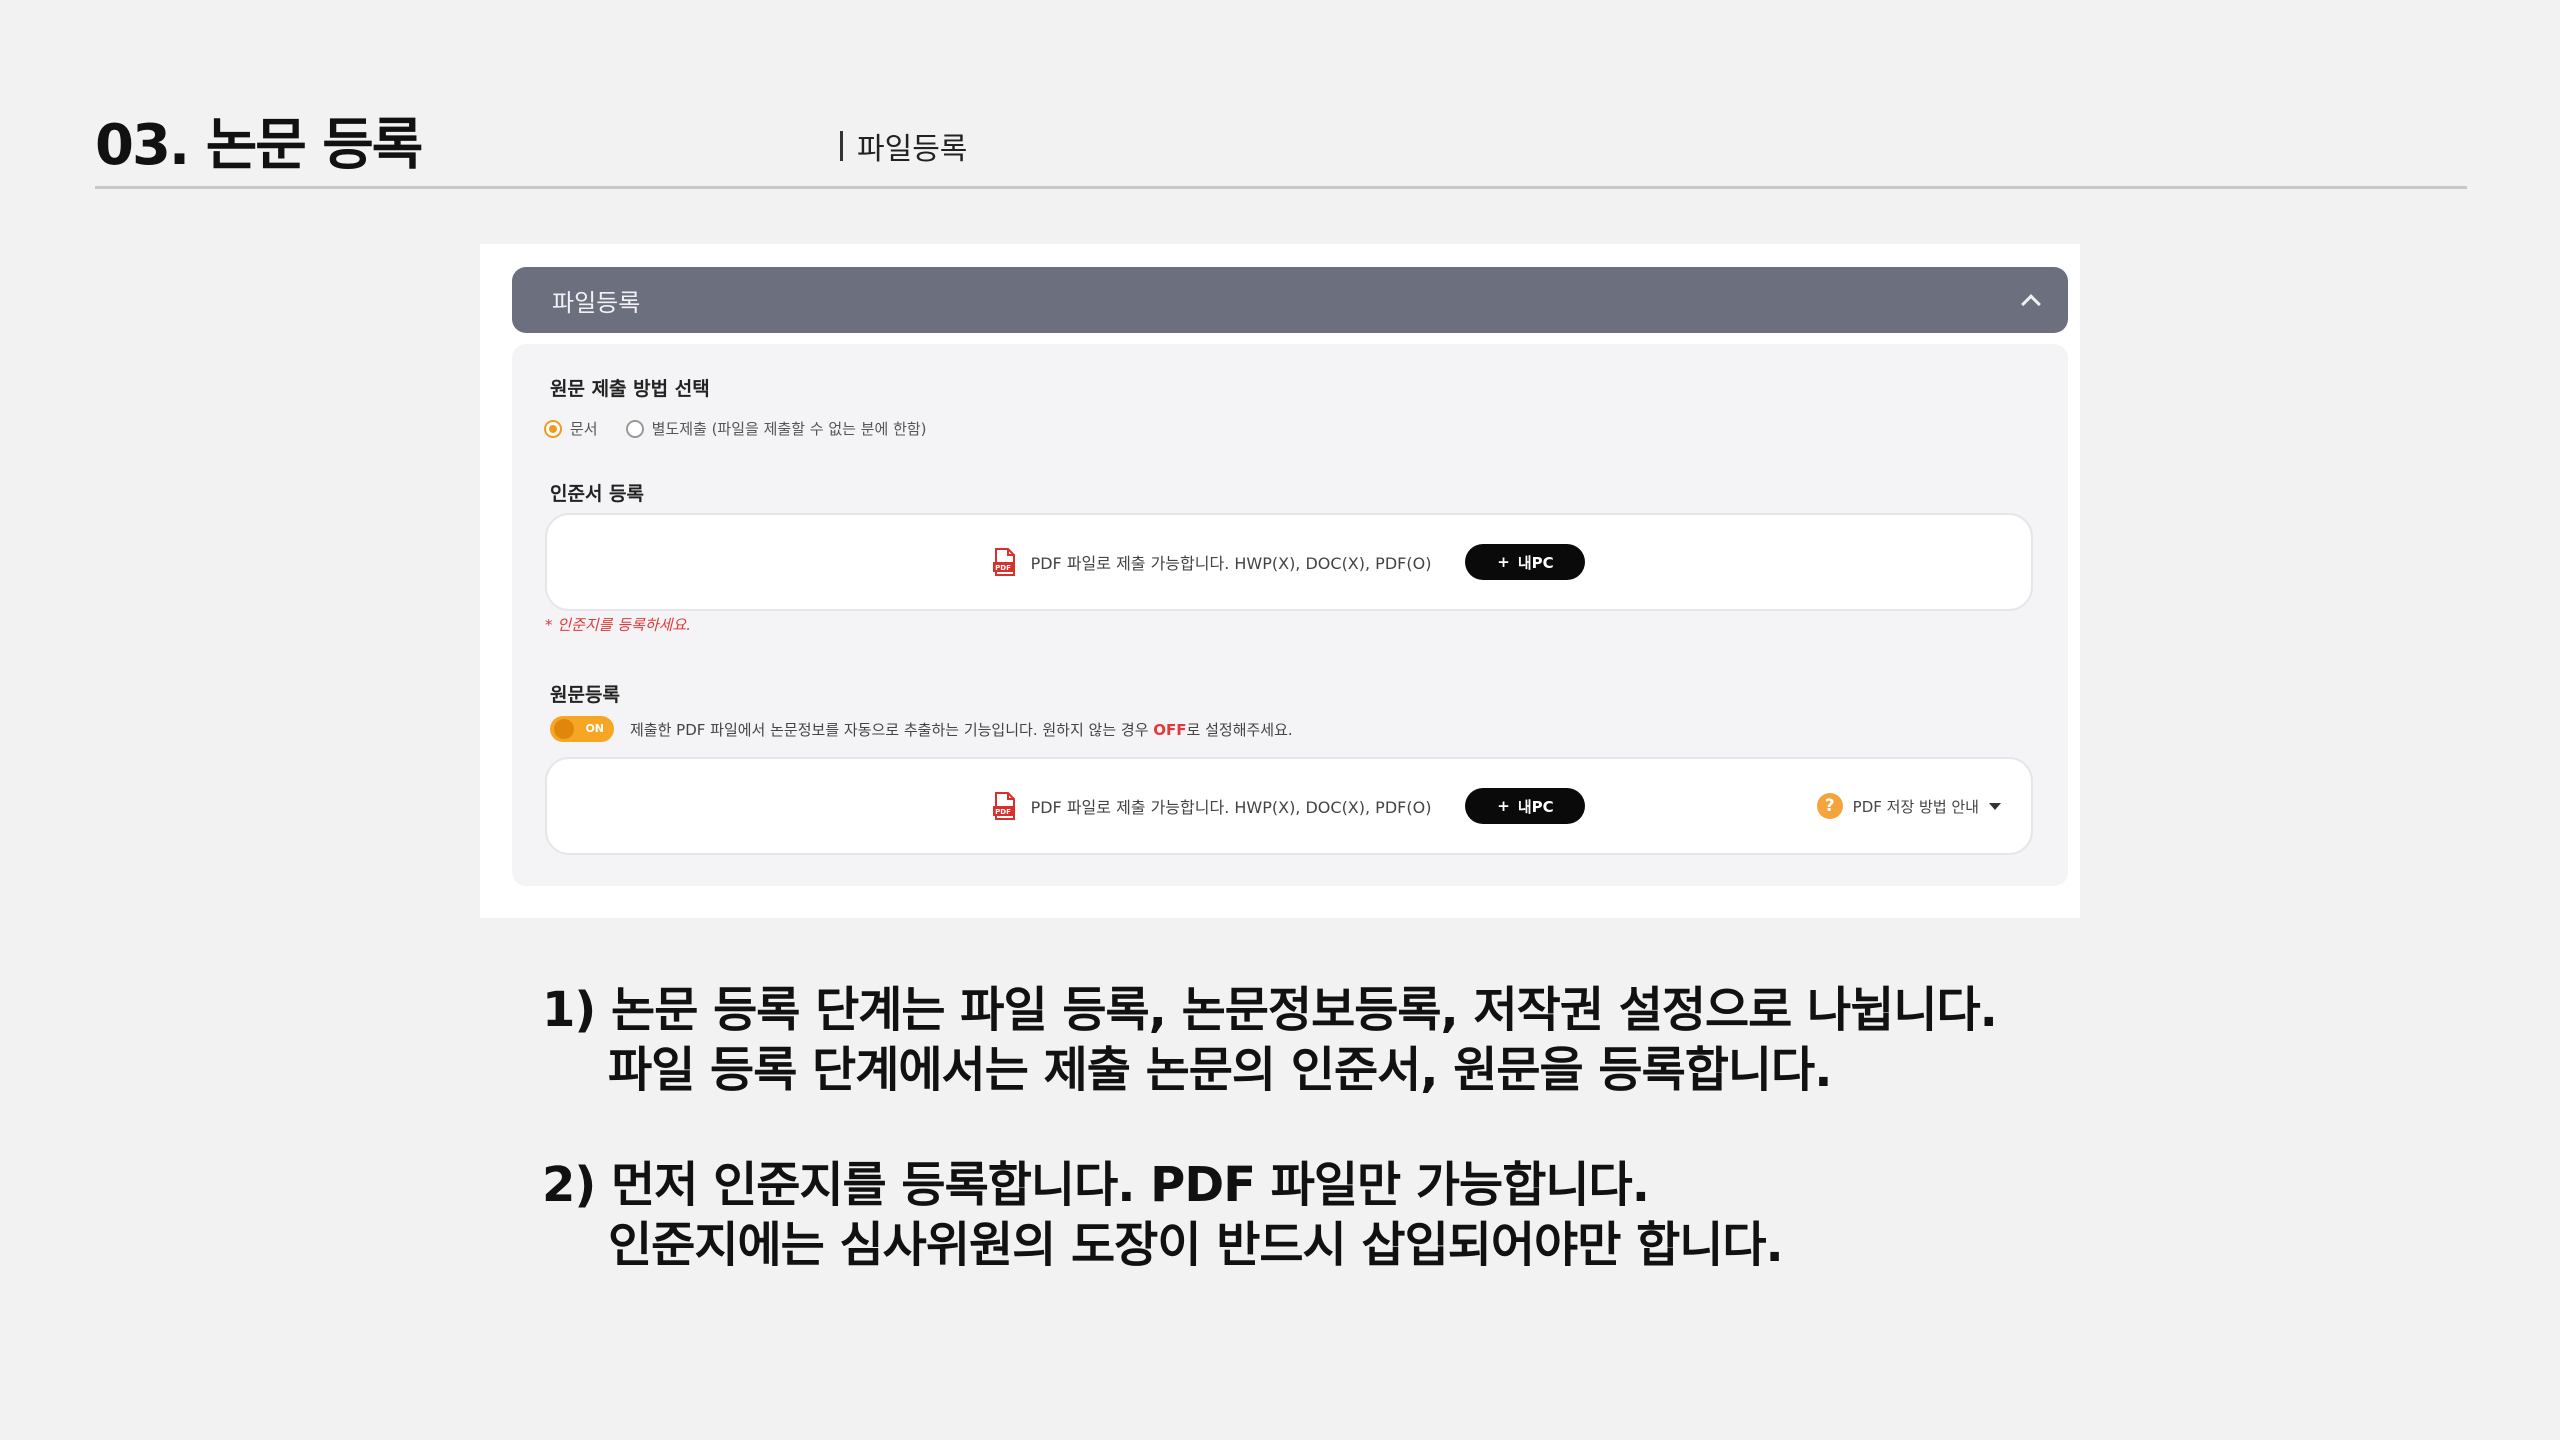 This screenshot has width=2560, height=1440. What do you see at coordinates (1239, 729) in the screenshot?
I see `toggle-desc-after: 로 설정해주세요.` at bounding box center [1239, 729].